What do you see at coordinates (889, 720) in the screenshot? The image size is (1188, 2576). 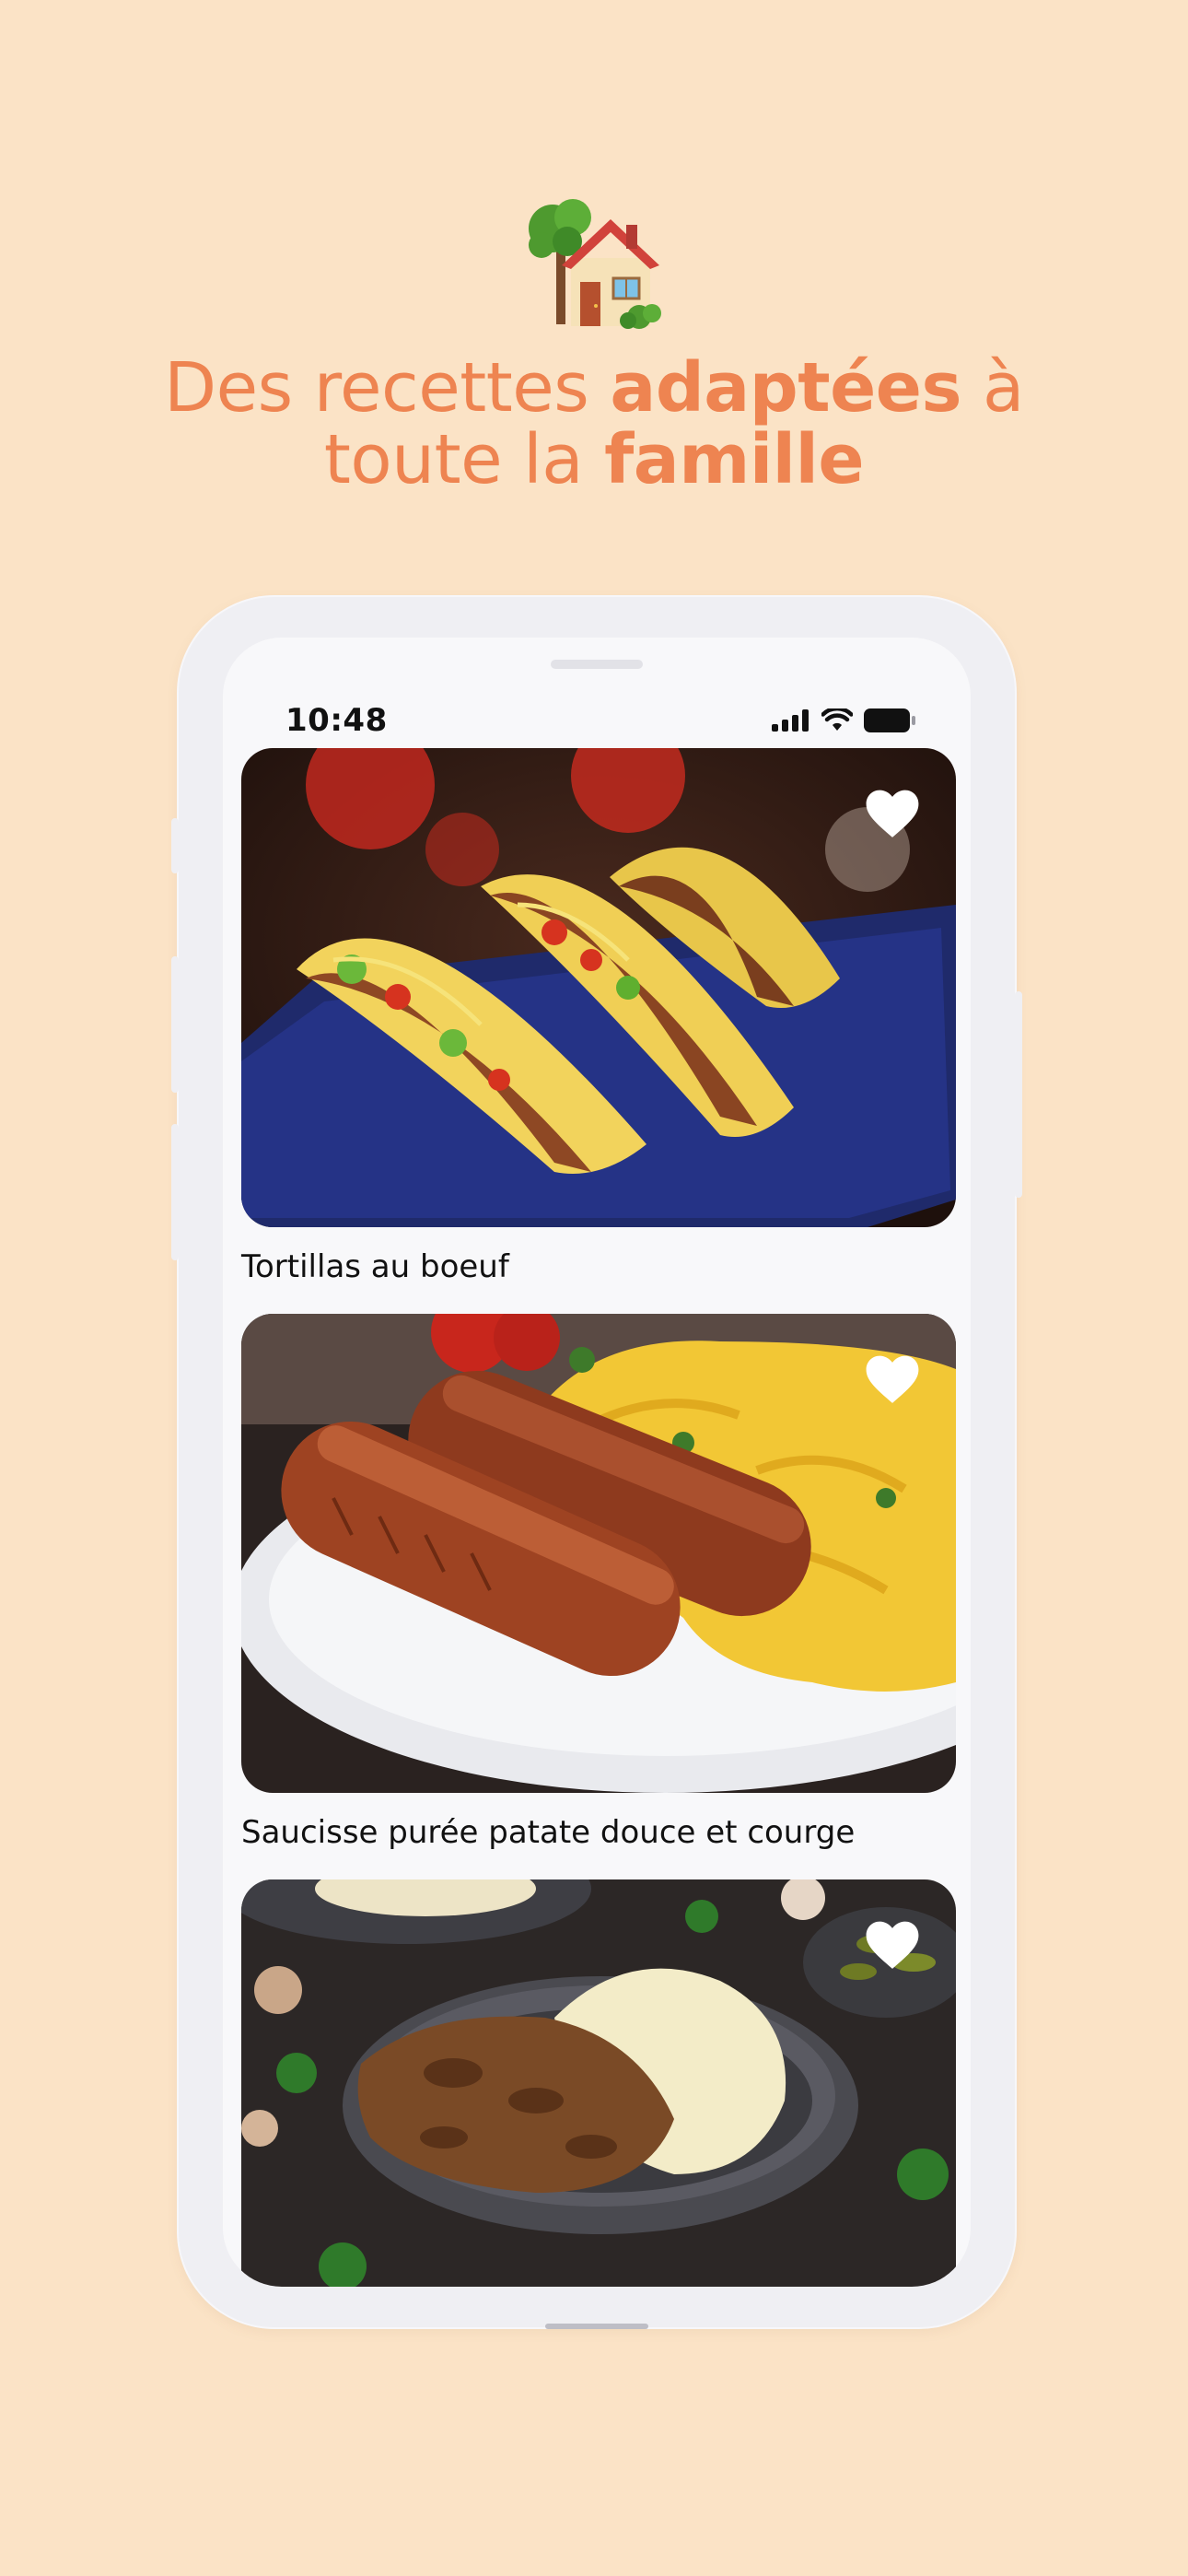 I see `battery-icon` at bounding box center [889, 720].